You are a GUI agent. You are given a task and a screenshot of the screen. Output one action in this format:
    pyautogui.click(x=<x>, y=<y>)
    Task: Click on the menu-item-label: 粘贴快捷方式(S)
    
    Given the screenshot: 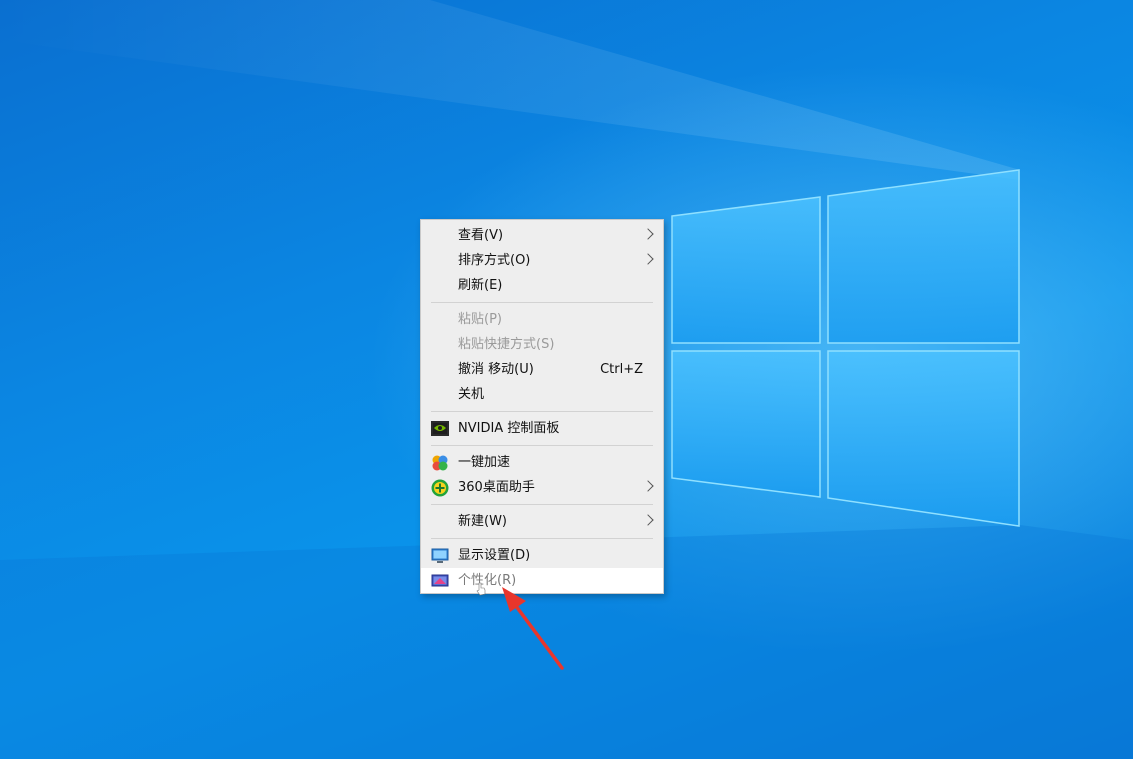 What is the action you would take?
    pyautogui.click(x=506, y=344)
    